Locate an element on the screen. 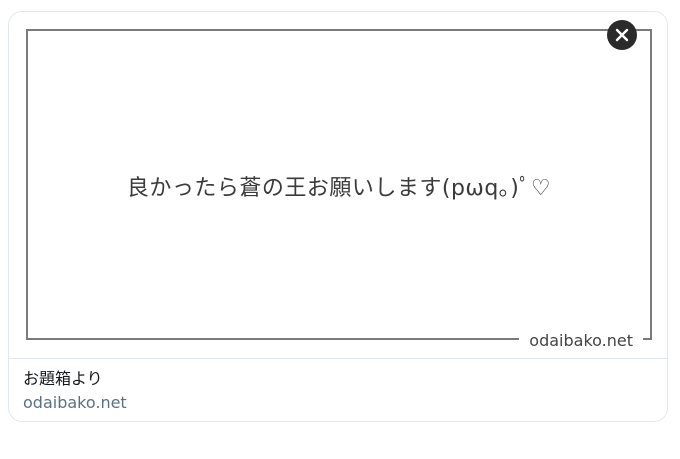 The width and height of the screenshot is (680, 459). close-icon is located at coordinates (622, 35).